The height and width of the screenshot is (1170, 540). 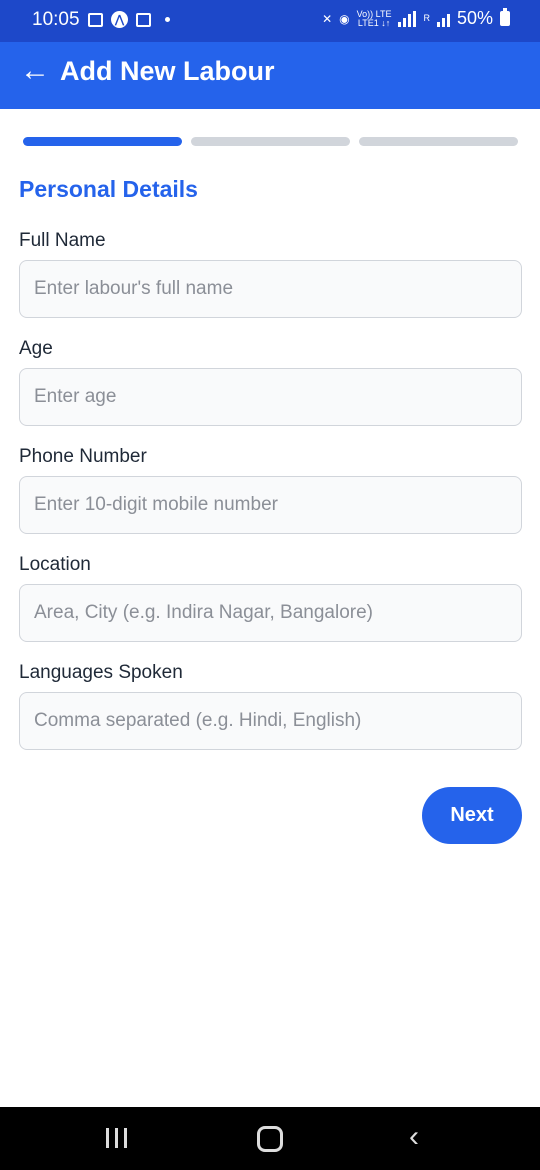 What do you see at coordinates (35, 71) in the screenshot?
I see `back-arrow-icon: ←` at bounding box center [35, 71].